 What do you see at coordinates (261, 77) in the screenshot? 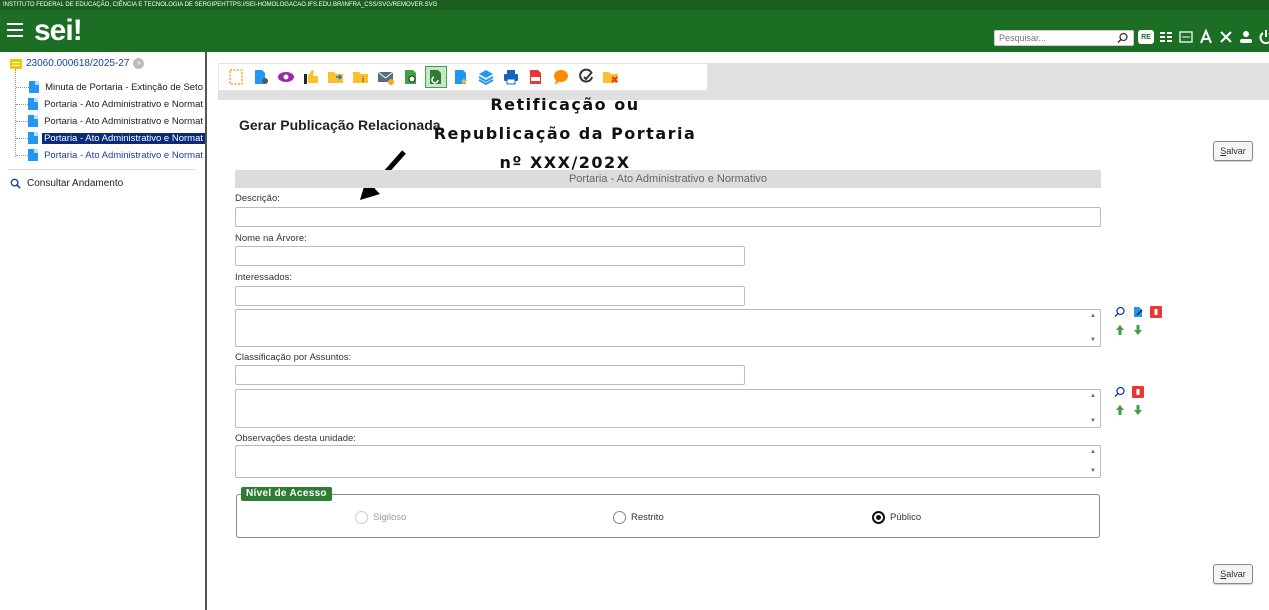
I see `document-settings-icon` at bounding box center [261, 77].